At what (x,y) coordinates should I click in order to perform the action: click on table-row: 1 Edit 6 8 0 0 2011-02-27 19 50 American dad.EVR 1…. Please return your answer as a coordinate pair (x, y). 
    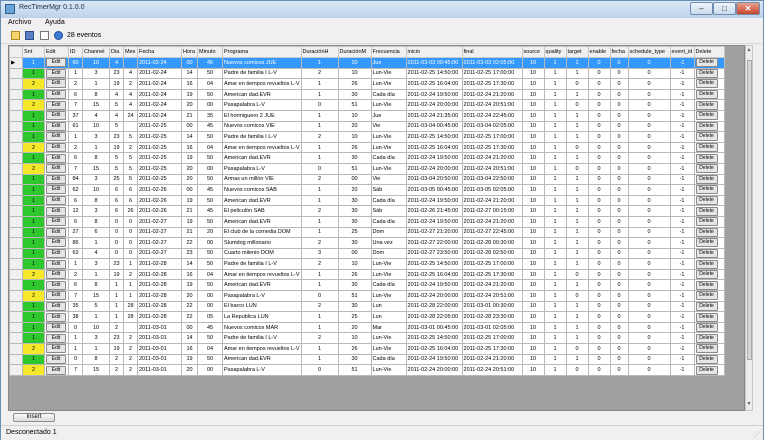
    Looking at the image, I should click on (367, 221).